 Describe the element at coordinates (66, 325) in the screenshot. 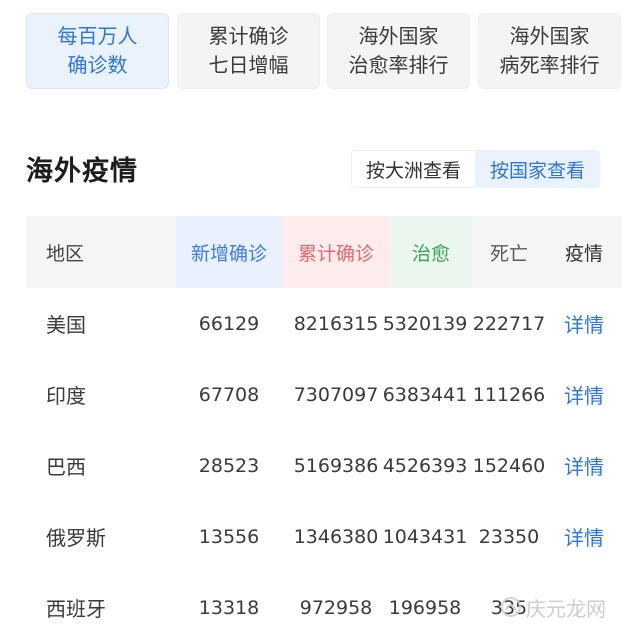

I see `cell-region: 美国` at that location.